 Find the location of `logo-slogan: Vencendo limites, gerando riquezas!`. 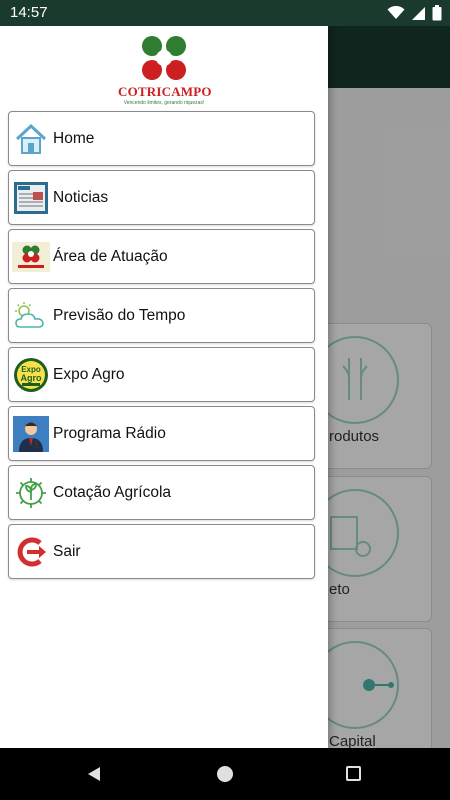

logo-slogan: Vencendo limites, gerando riquezas! is located at coordinates (164, 103).